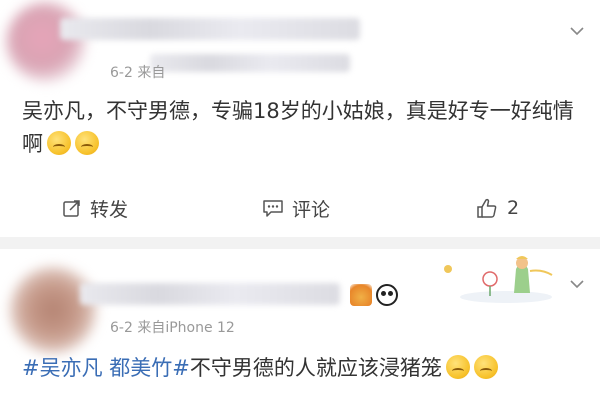  What do you see at coordinates (62, 368) in the screenshot?
I see `hashtag-link: #吴亦凡` at bounding box center [62, 368].